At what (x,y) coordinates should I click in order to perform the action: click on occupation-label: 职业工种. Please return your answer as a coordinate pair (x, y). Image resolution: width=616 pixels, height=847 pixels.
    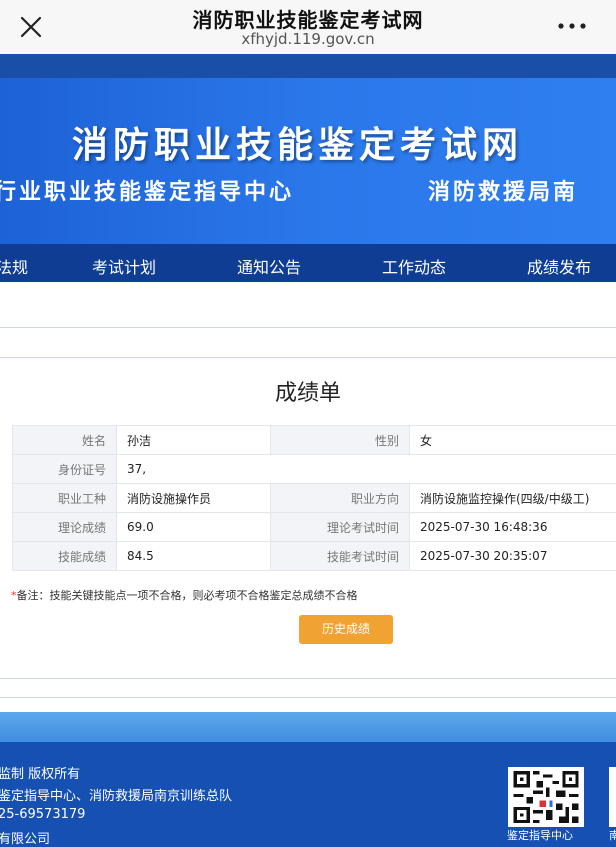
    Looking at the image, I should click on (64, 498).